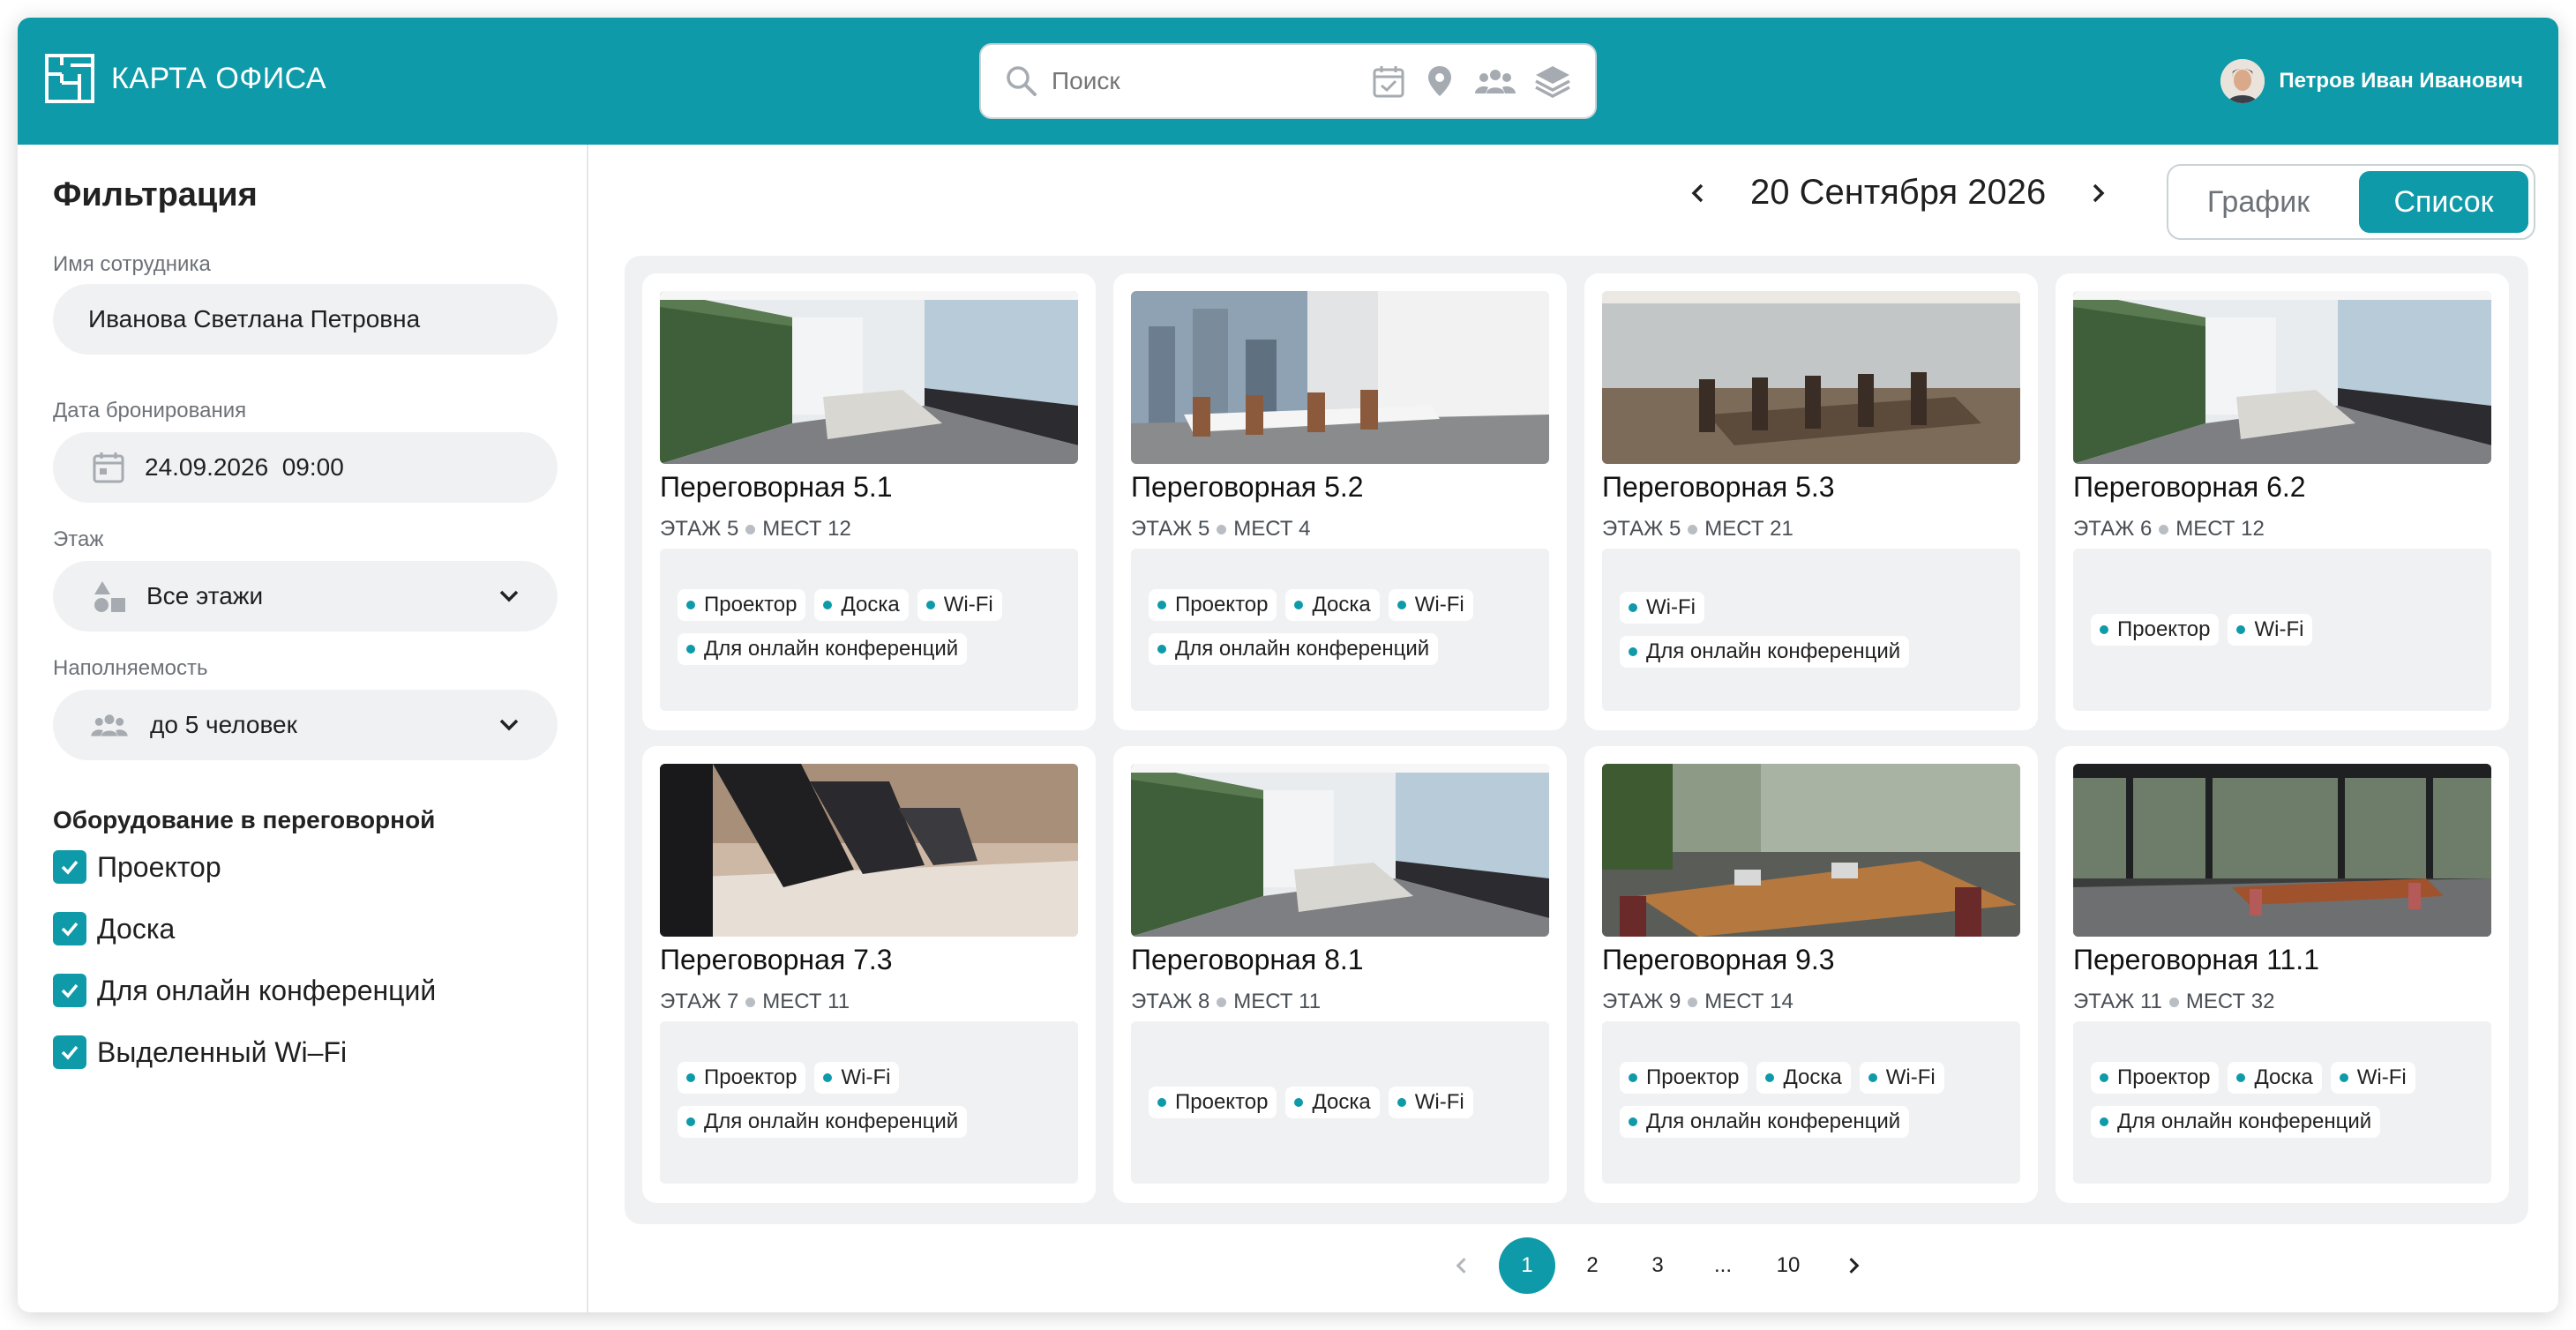  What do you see at coordinates (156, 194) in the screenshot?
I see `filter-title: Фильтрация` at bounding box center [156, 194].